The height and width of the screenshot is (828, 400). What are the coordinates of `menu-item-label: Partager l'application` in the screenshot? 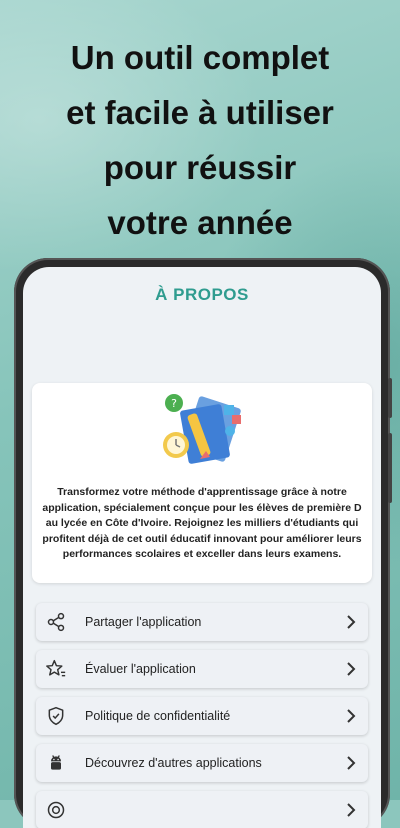 It's located at (143, 622).